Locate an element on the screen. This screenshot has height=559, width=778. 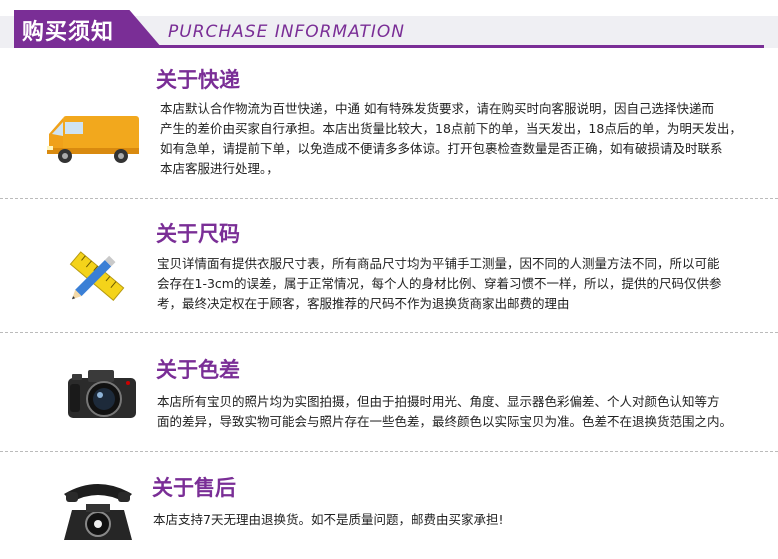
telephone-icon is located at coordinates (98, 512).